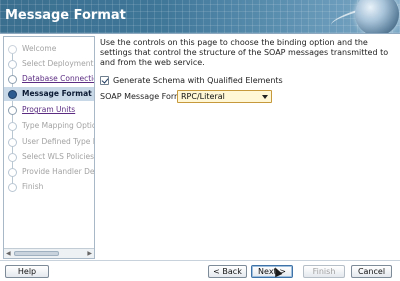 Image resolution: width=400 pixels, height=281 pixels. I want to click on scroll-right-icon: ▶, so click(89, 254).